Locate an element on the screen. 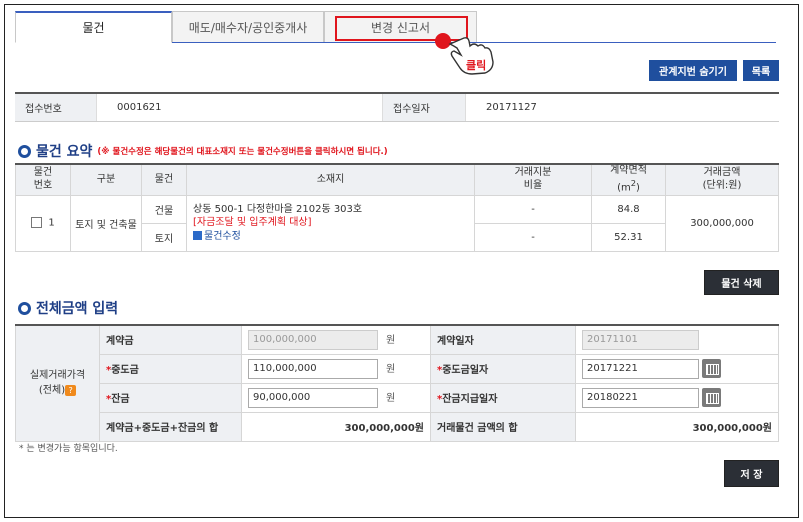 The height and width of the screenshot is (522, 803). tab-parties: 매도/매수자/공인중개사 is located at coordinates (248, 27).